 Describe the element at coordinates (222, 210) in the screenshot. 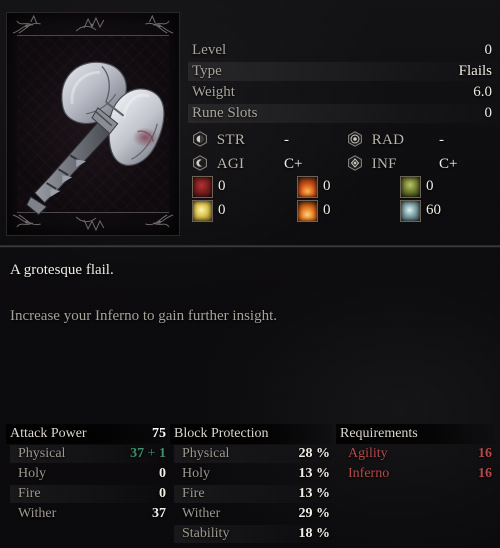

I see `damage-value-holy: 0` at that location.